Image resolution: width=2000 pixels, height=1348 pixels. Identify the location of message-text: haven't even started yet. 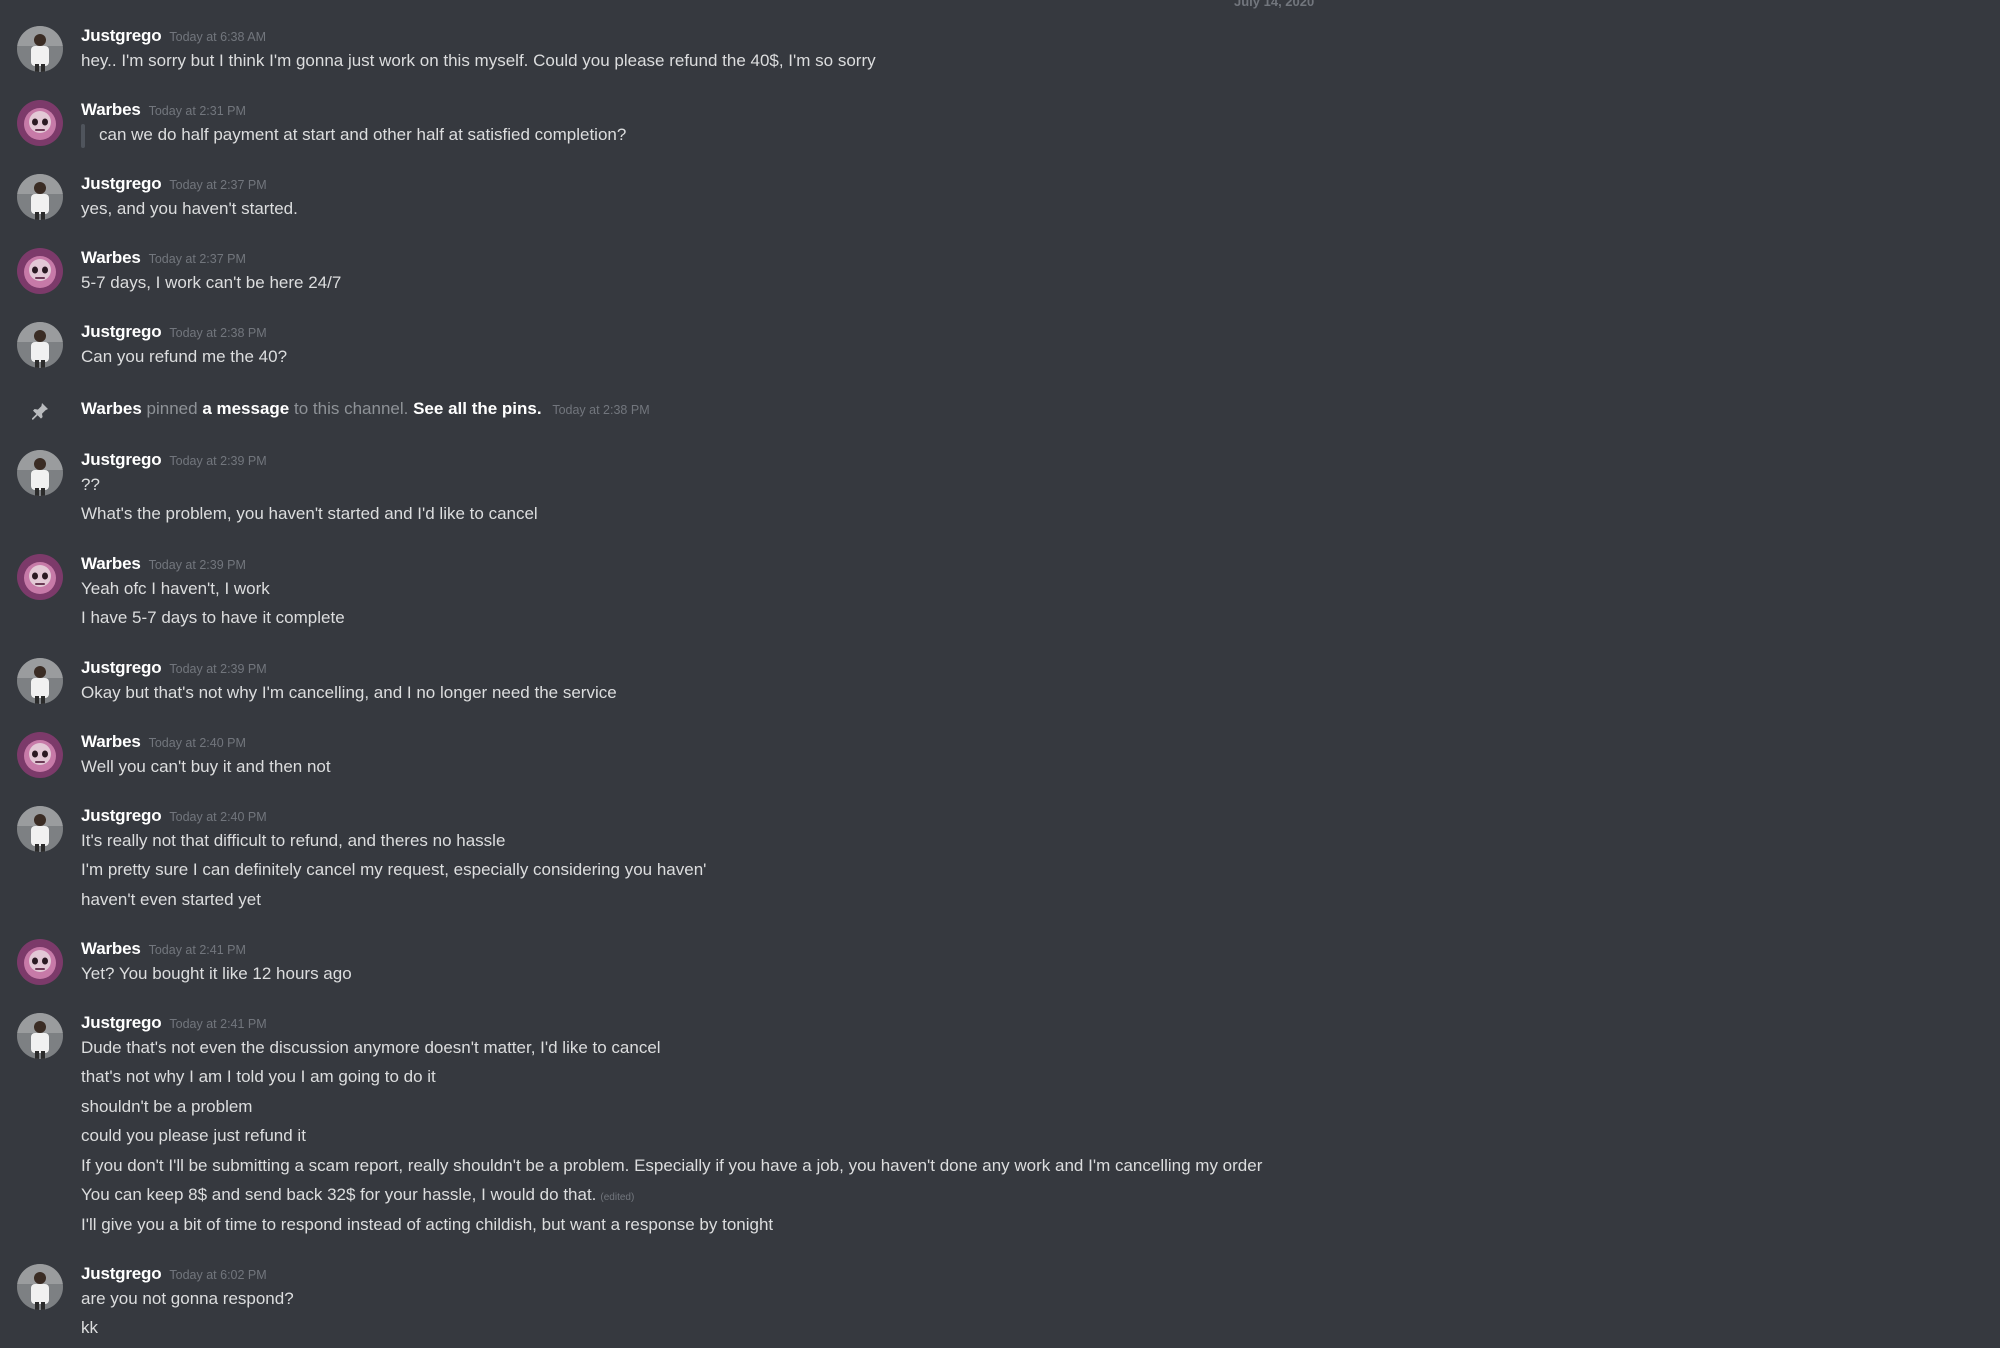
(171, 899).